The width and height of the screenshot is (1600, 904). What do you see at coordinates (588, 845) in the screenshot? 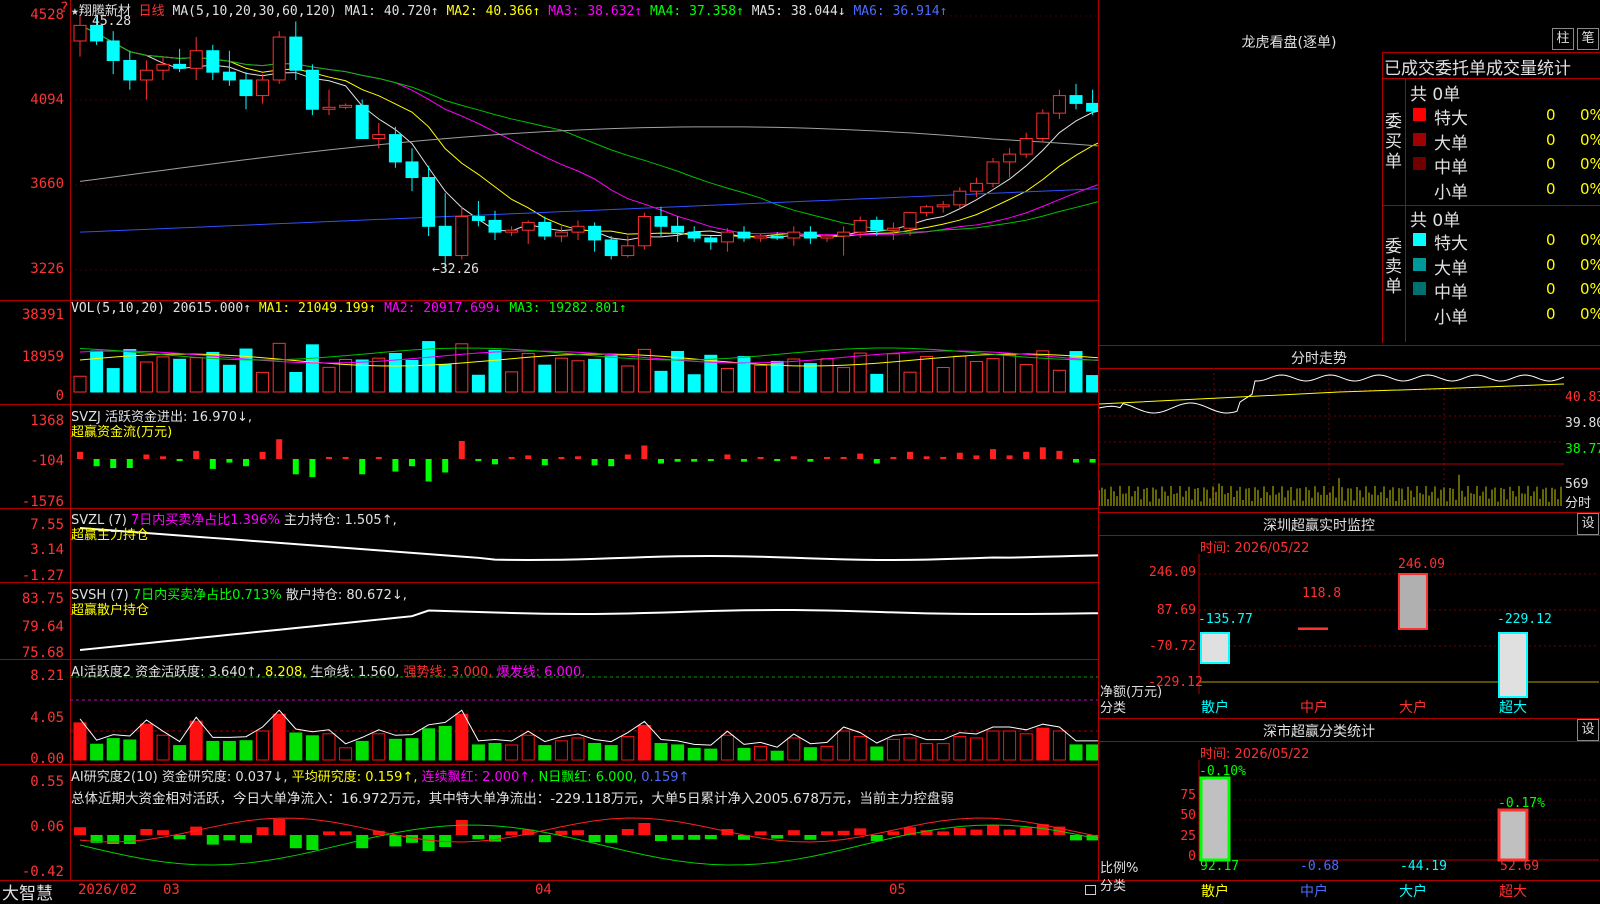
I see `ai-research-line-green` at bounding box center [588, 845].